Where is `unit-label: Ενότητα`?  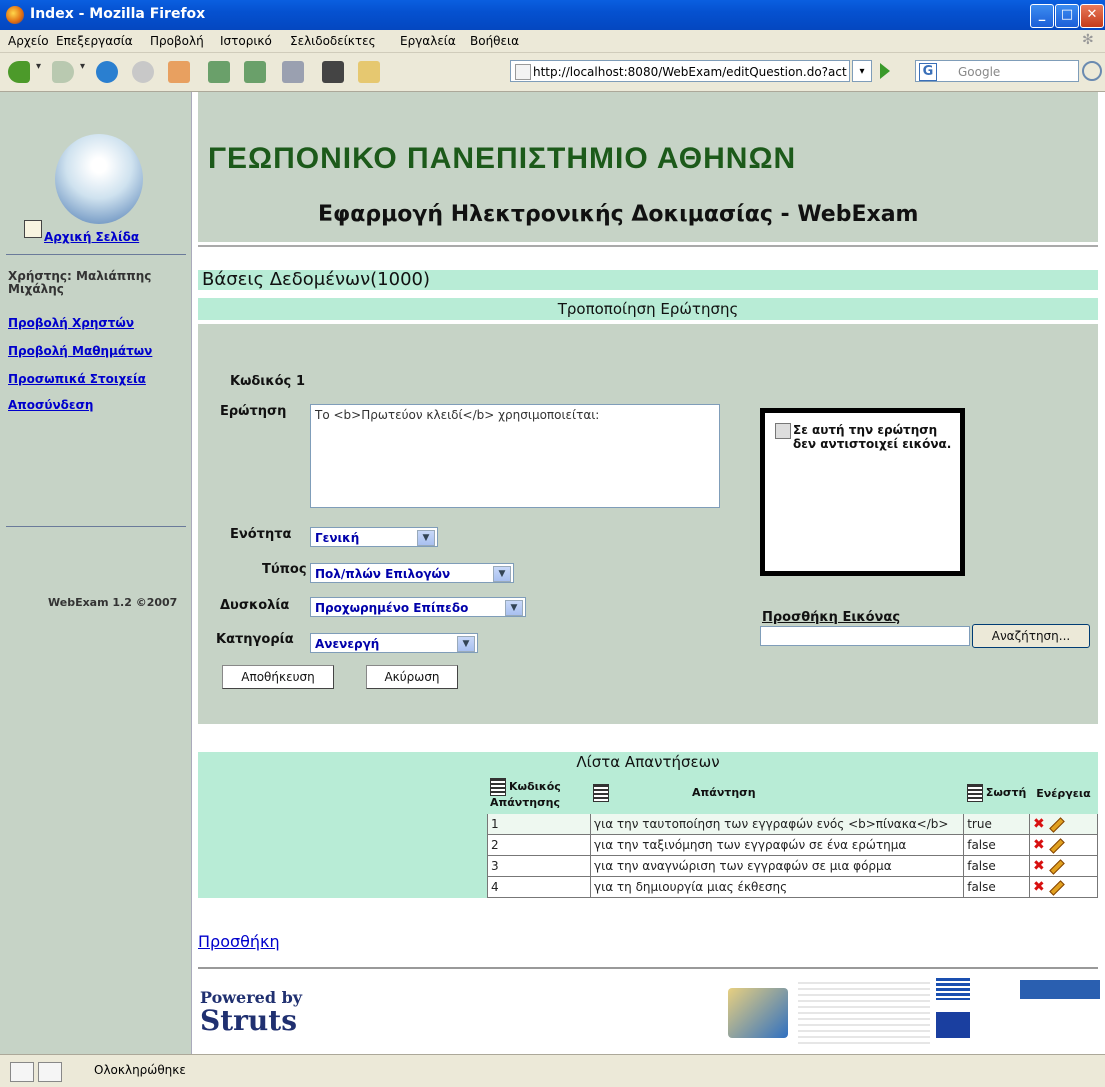 unit-label: Ενότητα is located at coordinates (261, 534).